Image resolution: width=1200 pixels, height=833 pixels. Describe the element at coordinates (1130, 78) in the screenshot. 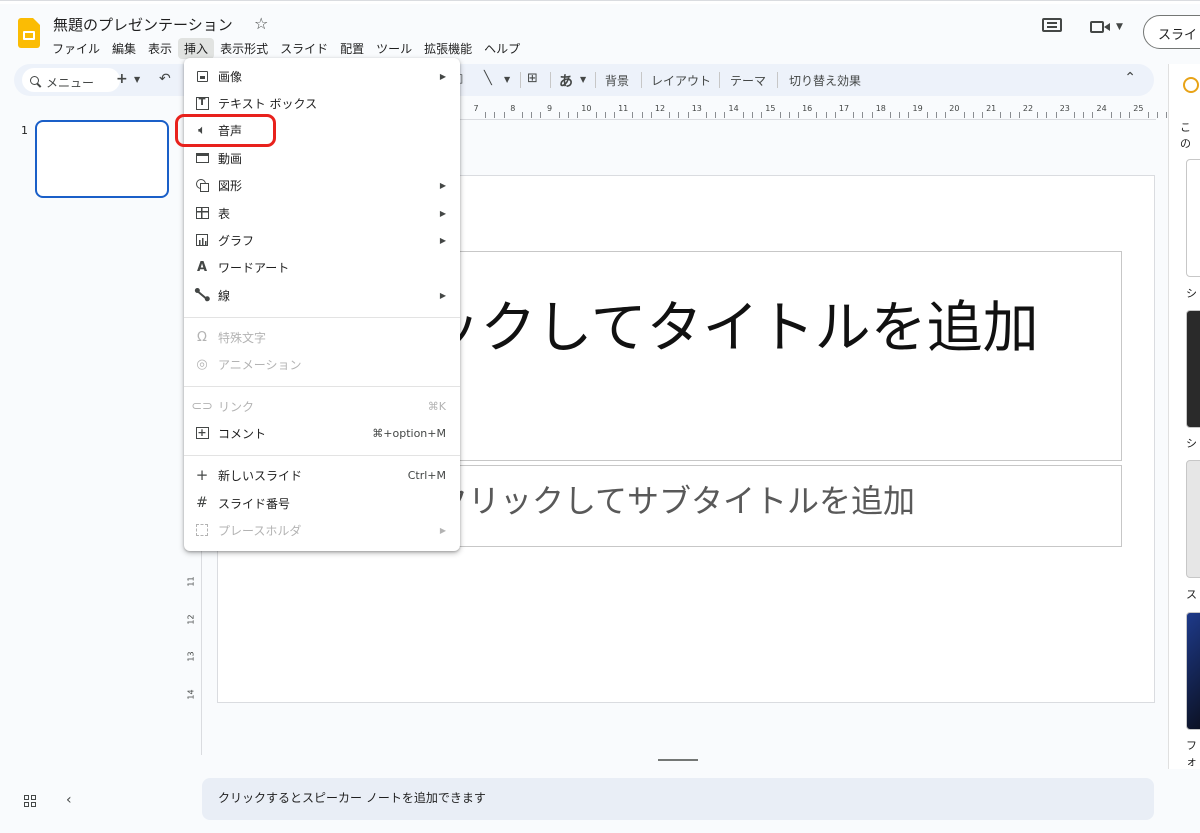

I see `collapse-toolbar-icon: ⌃` at that location.